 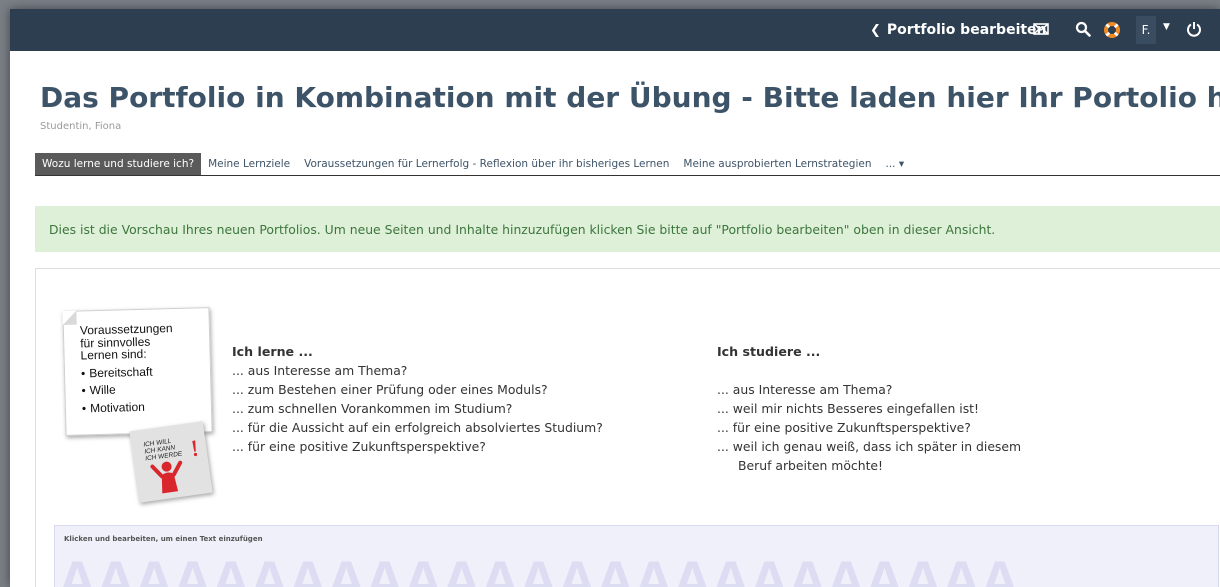 I want to click on power-logout-icon, so click(x=1194, y=31).